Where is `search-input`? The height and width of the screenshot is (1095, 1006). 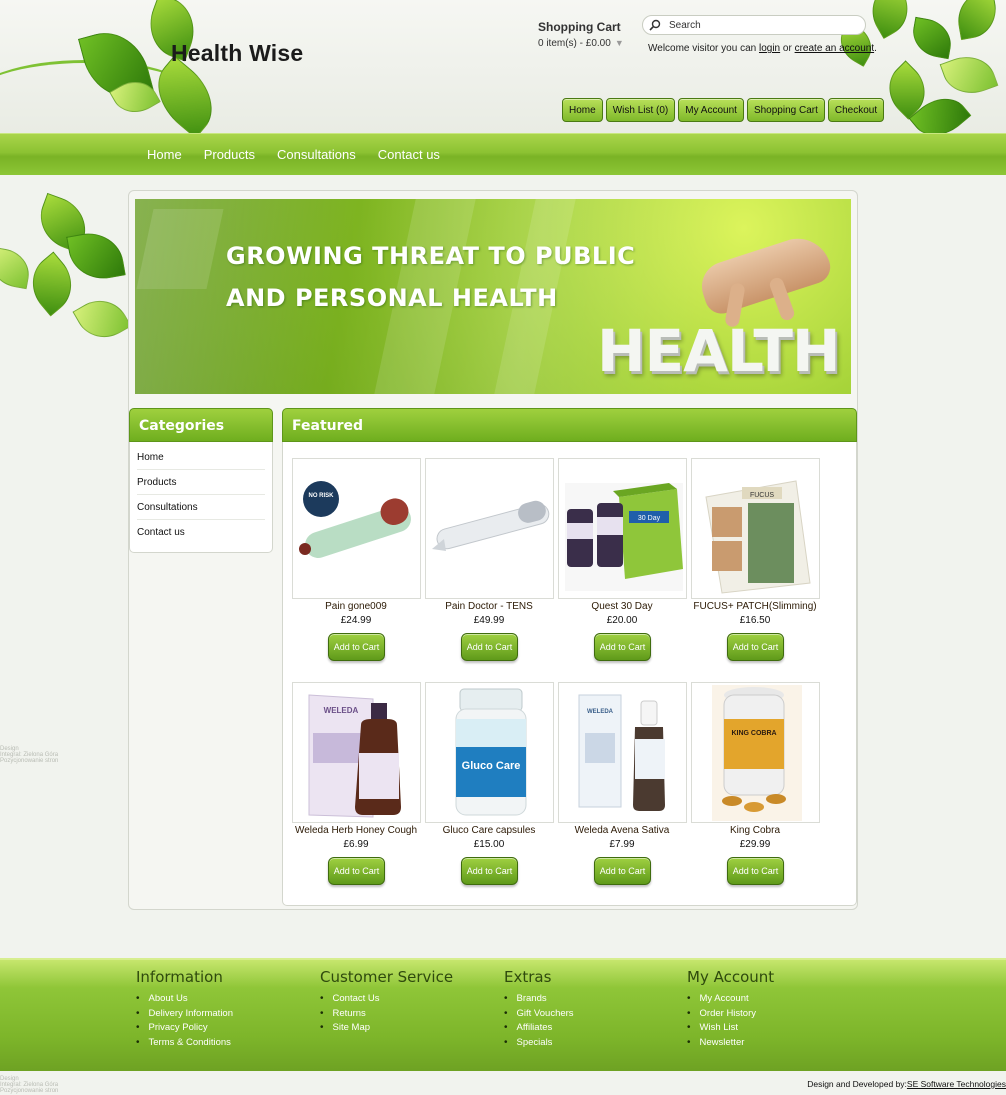
search-input is located at coordinates (759, 25).